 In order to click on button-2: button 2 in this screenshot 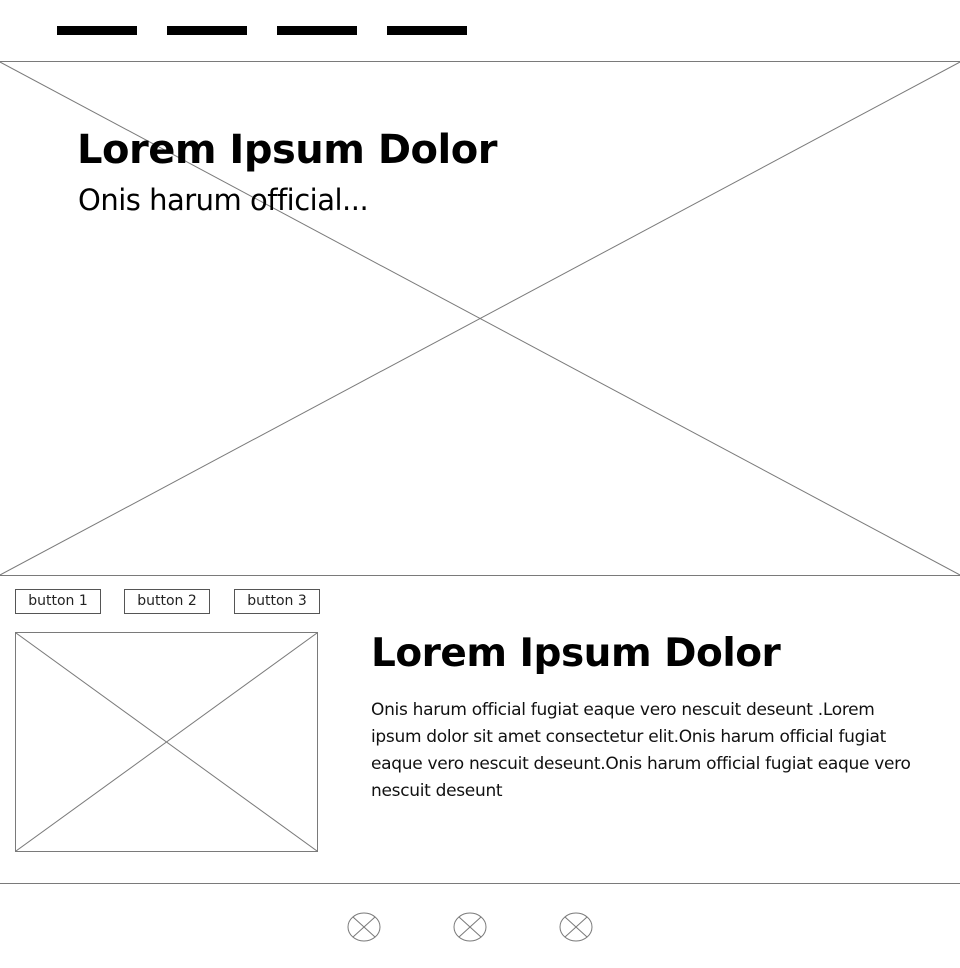, I will do `click(167, 601)`.